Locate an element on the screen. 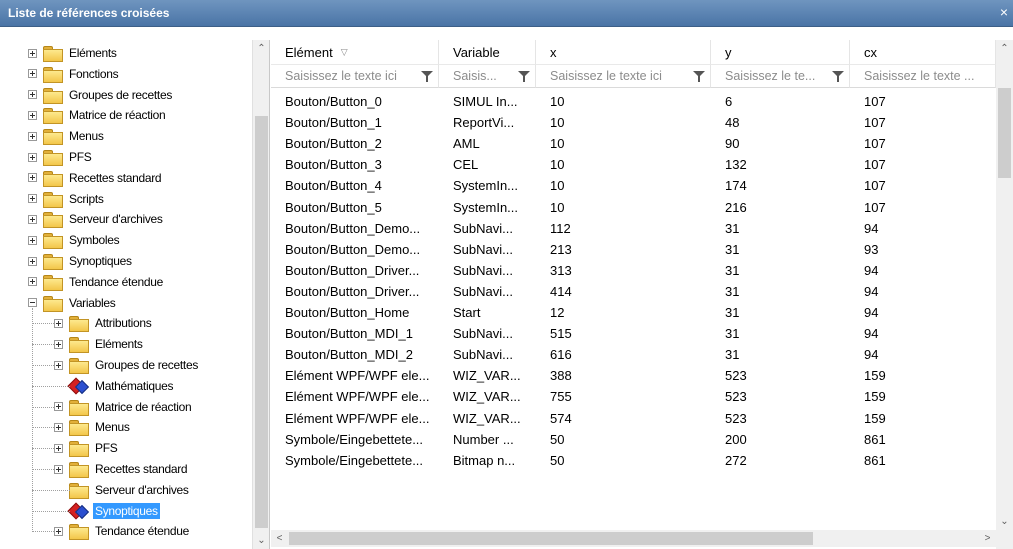 The width and height of the screenshot is (1013, 549). table-row: Bouton/Button_Driver... SubNavi... 414 31 94 is located at coordinates (633, 291).